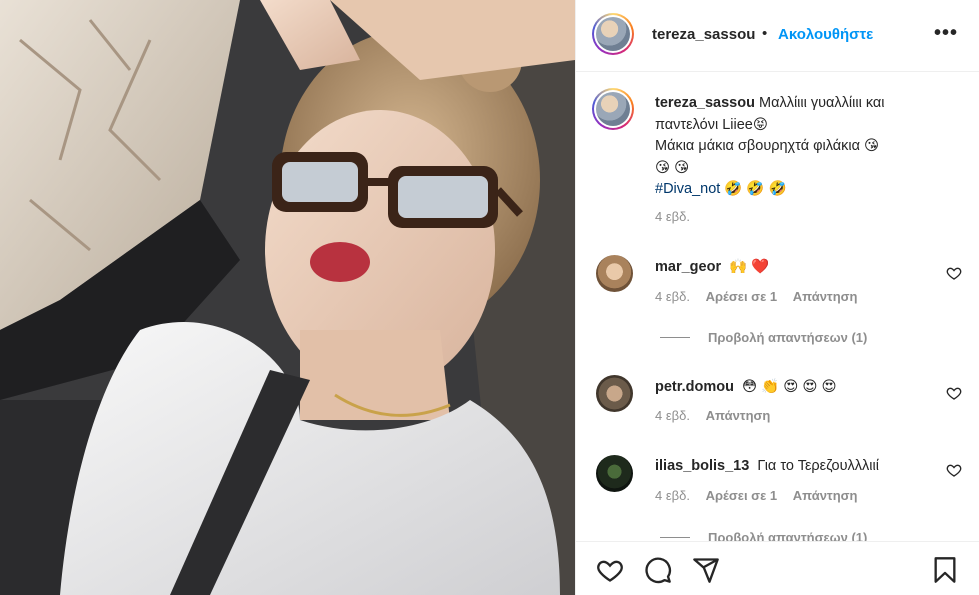 This screenshot has height=595, width=979. Describe the element at coordinates (672, 216) in the screenshot. I see `caption-timestamp: 4 εβδ.` at that location.